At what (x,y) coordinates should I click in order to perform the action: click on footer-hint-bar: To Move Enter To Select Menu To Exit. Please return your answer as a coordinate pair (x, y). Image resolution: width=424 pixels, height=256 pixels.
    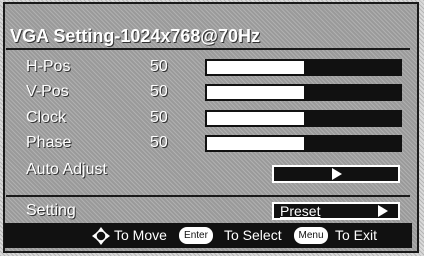
    Looking at the image, I should click on (208, 235).